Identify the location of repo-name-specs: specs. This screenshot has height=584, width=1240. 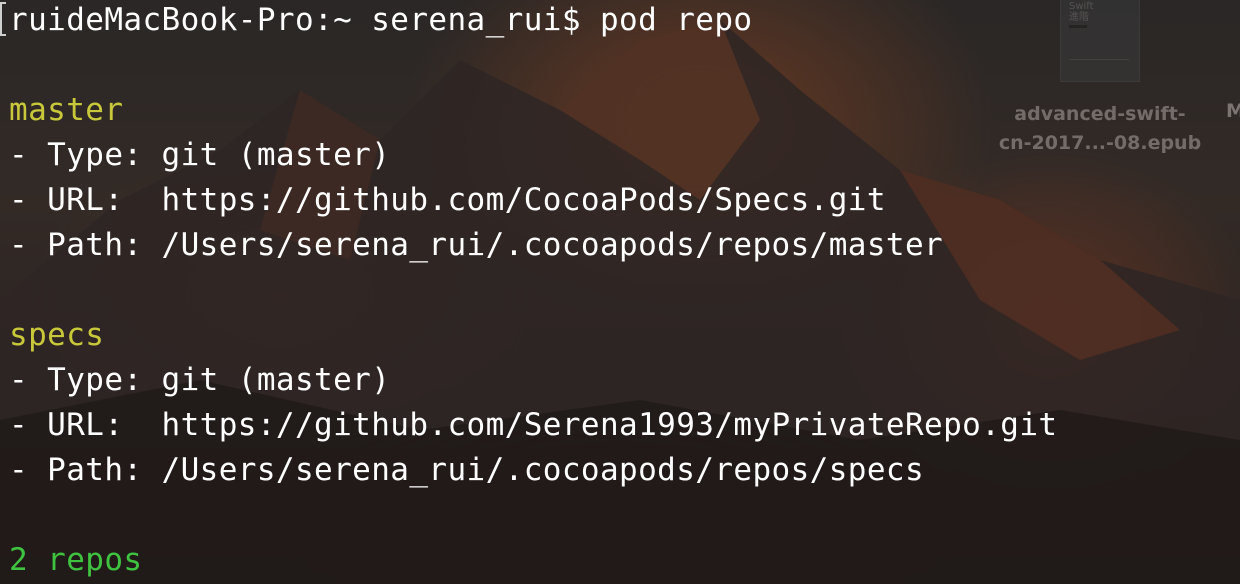
(57, 335).